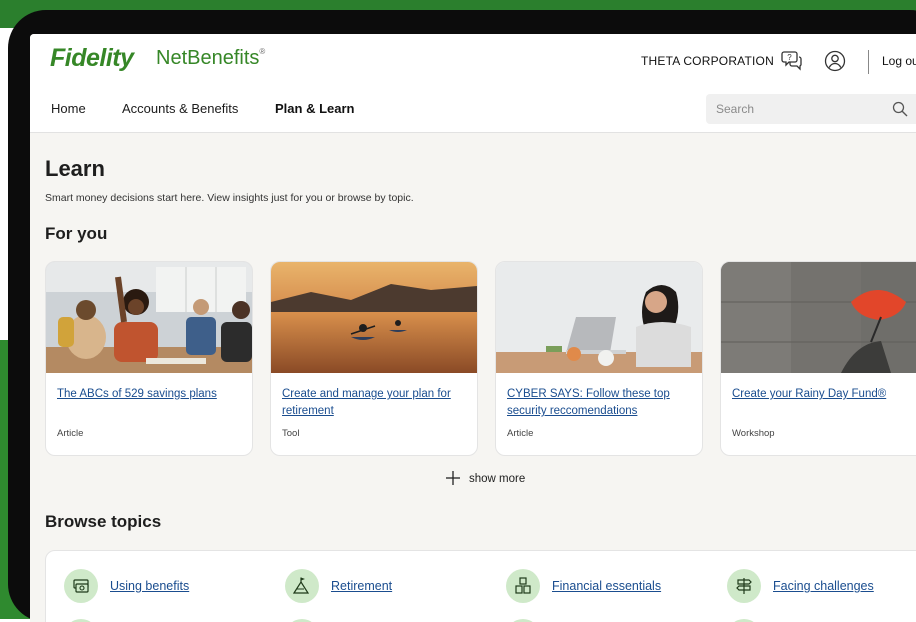 The height and width of the screenshot is (622, 916). Describe the element at coordinates (68, 108) in the screenshot. I see `nav-home: Home` at that location.